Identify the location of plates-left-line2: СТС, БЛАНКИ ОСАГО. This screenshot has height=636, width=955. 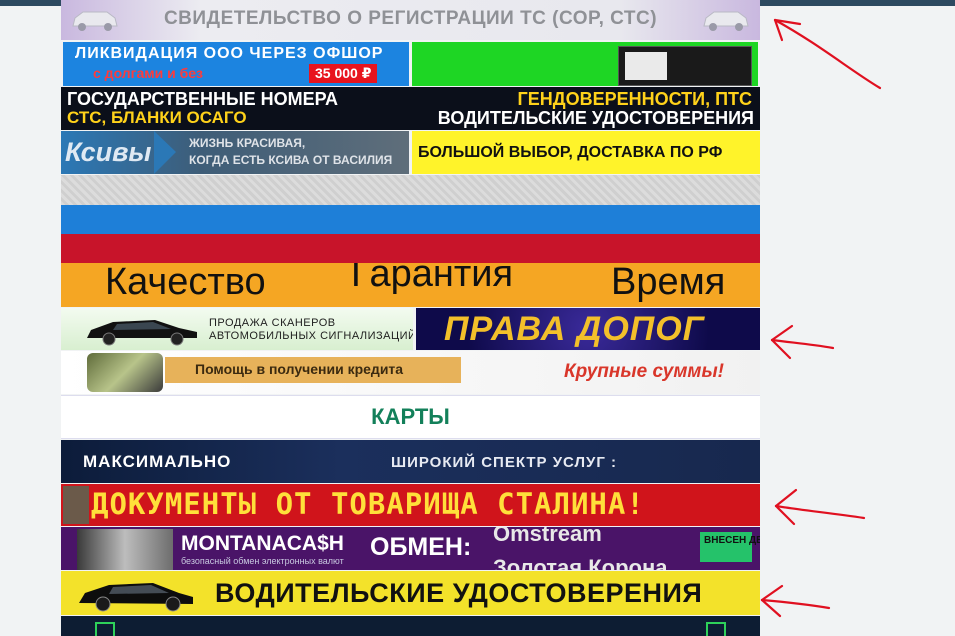
(157, 117).